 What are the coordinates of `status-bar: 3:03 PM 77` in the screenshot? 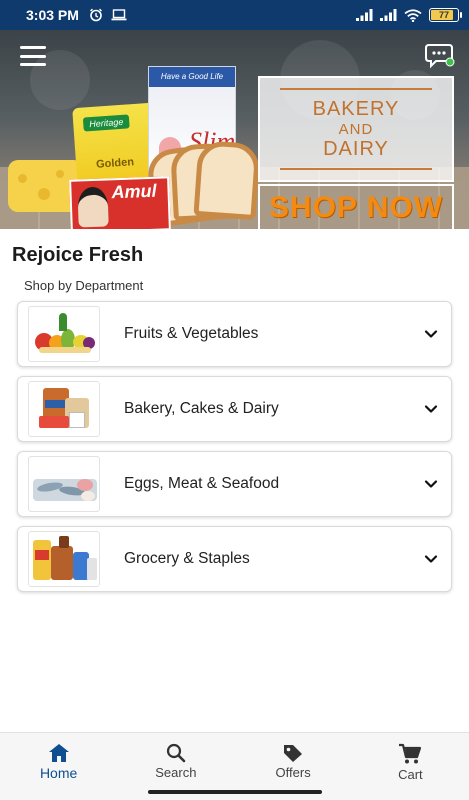 It's located at (234, 15).